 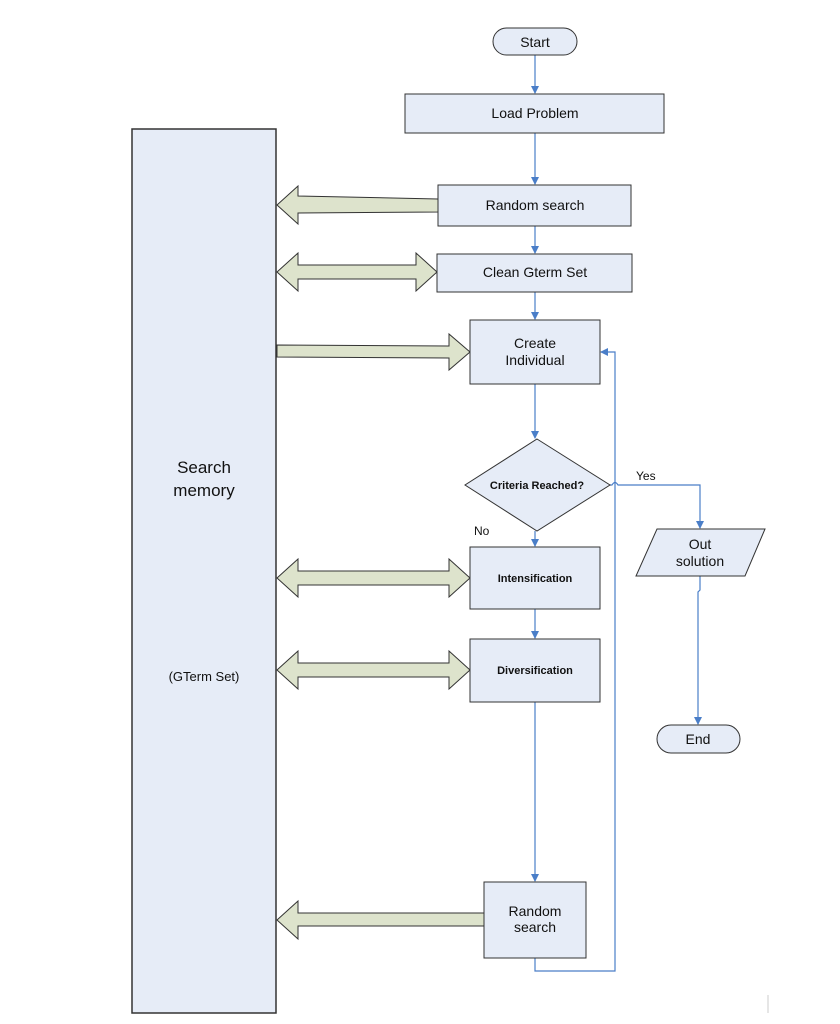 I want to click on criteria-label: Criteria Reached?, so click(x=537, y=486).